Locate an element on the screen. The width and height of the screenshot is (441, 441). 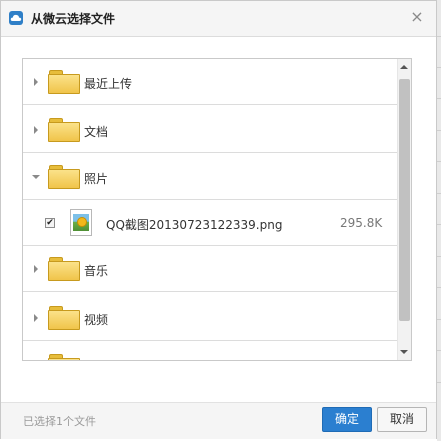
confirm-button: 确定 is located at coordinates (347, 419).